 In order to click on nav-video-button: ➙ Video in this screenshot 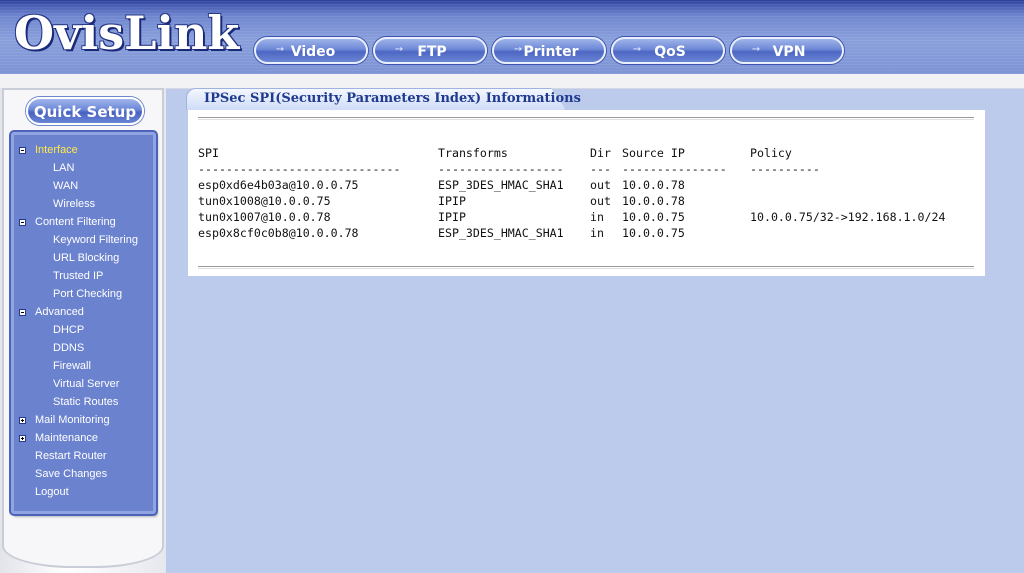, I will do `click(311, 50)`.